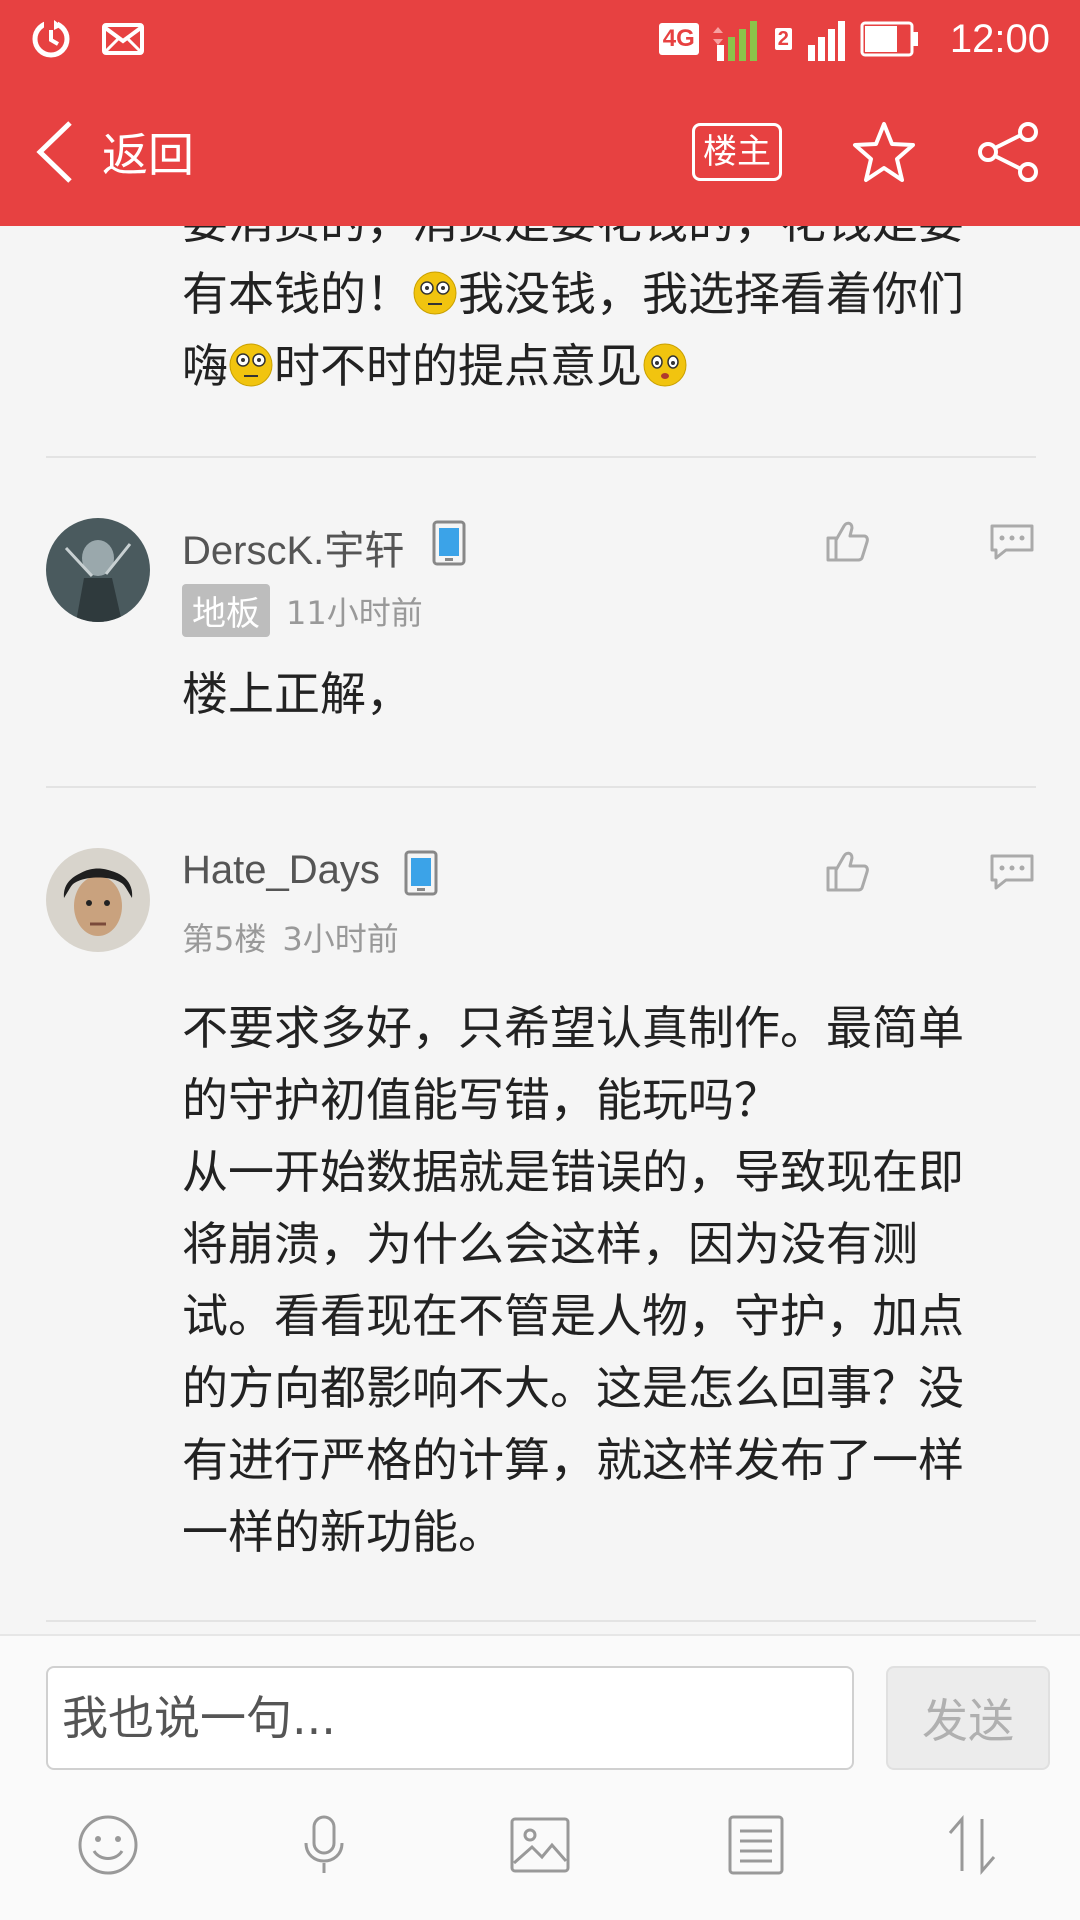 This screenshot has height=1920, width=1080. What do you see at coordinates (573, 1028) in the screenshot?
I see `reply-text-line: 不要求多好，只希望认真制作。最简单` at bounding box center [573, 1028].